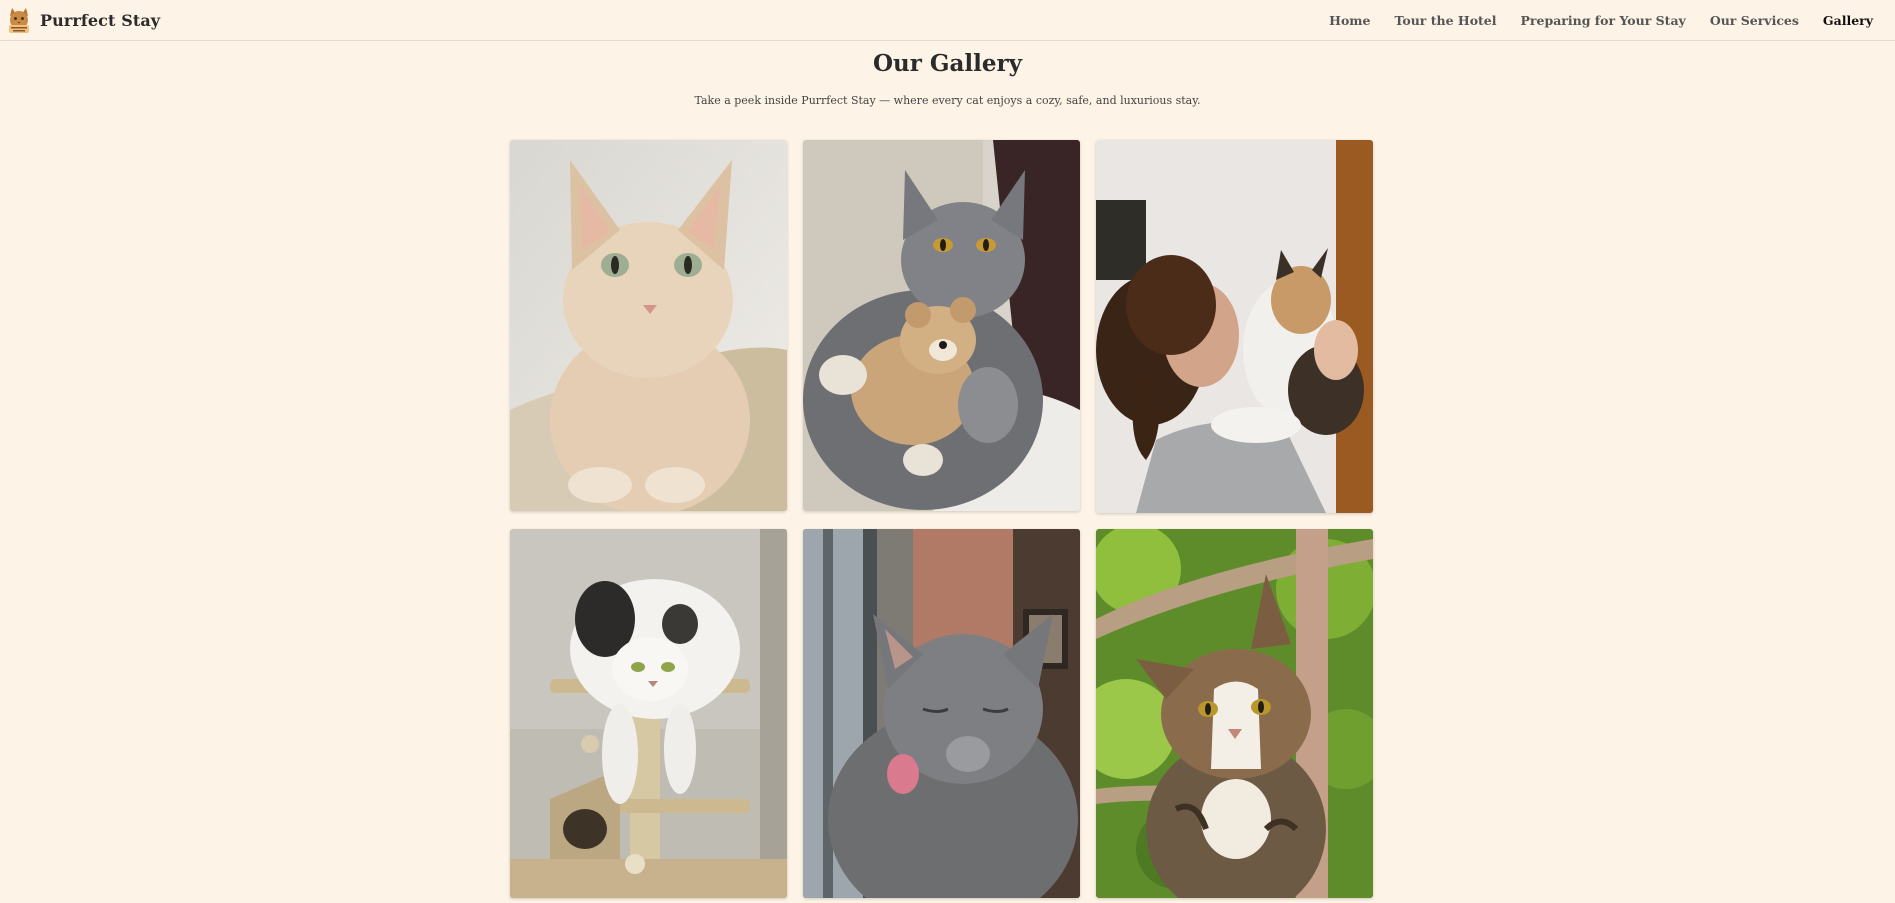  I want to click on nav-gallery: Gallery, so click(1848, 20).